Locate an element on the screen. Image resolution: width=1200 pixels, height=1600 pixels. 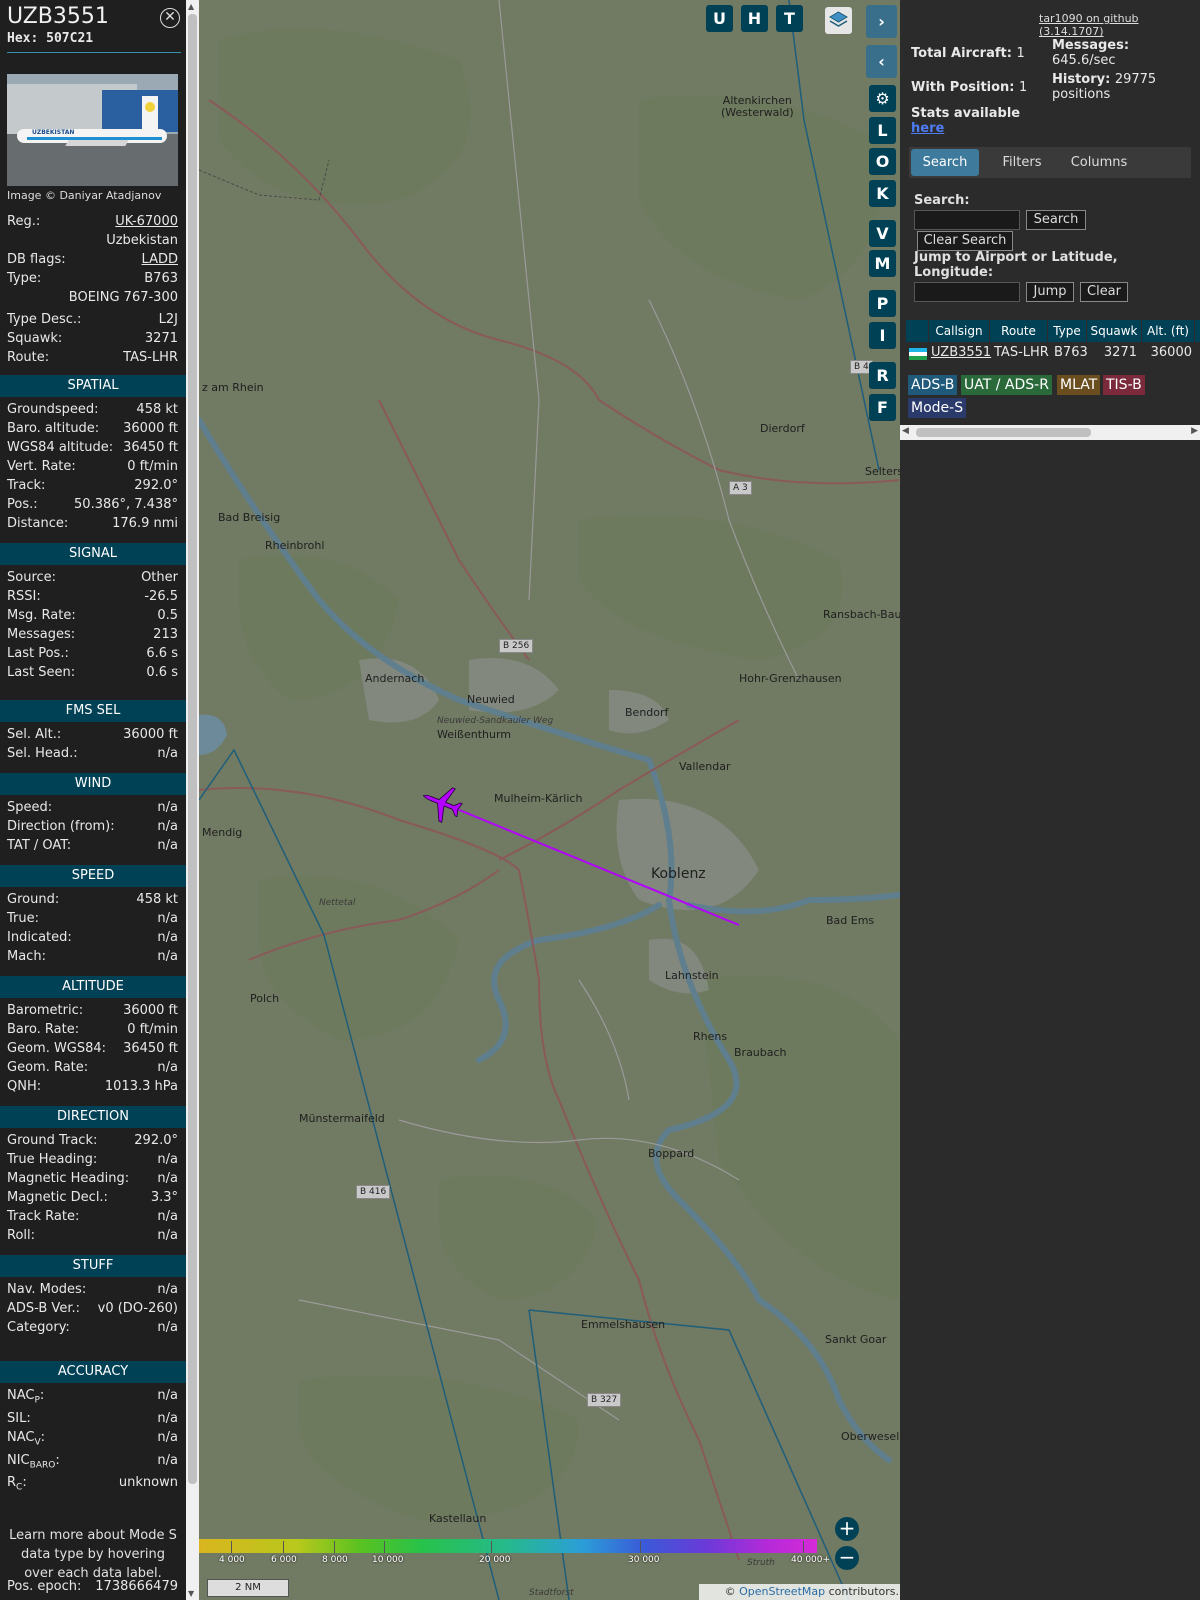
tab-bar: Search Filters Columns is located at coordinates (1050, 162).